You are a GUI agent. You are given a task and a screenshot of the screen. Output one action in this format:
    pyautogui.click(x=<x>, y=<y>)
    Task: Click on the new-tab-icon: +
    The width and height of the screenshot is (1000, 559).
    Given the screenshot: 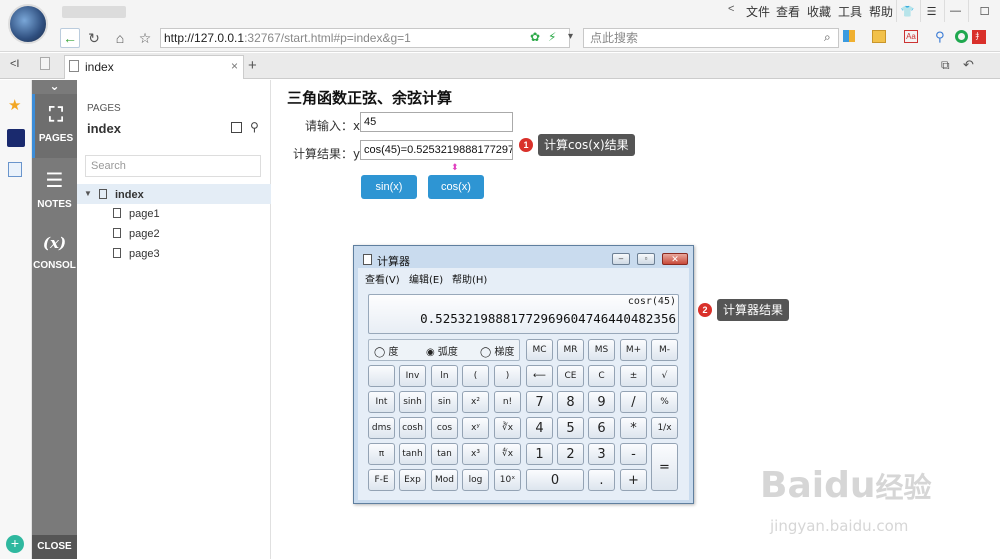 What is the action you would take?
    pyautogui.click(x=252, y=65)
    